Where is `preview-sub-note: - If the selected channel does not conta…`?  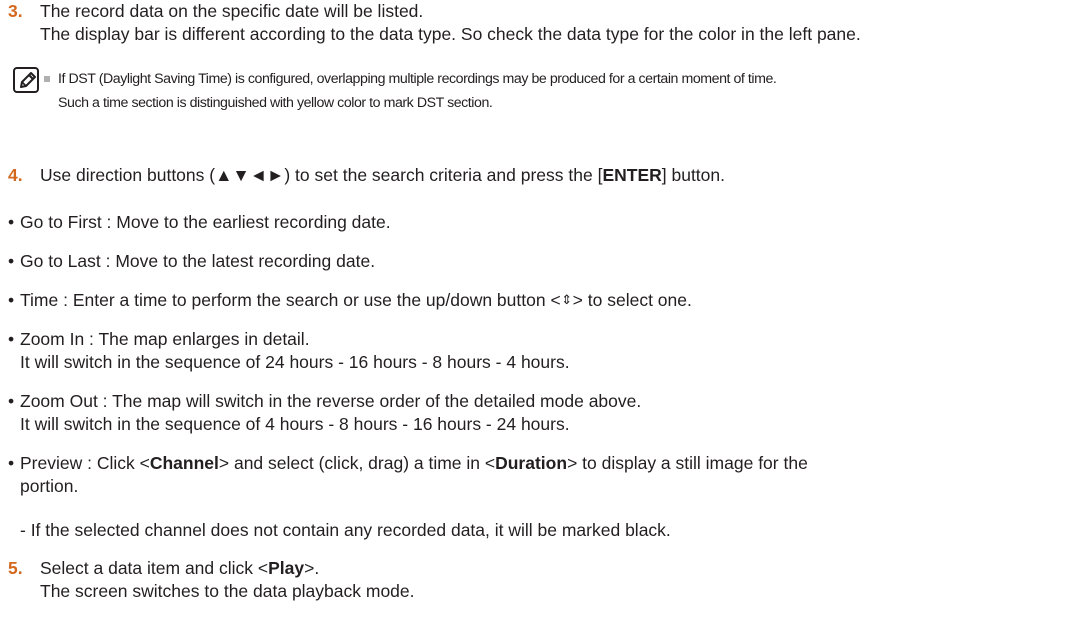 preview-sub-note: - If the selected channel does not conta… is located at coordinates (345, 530).